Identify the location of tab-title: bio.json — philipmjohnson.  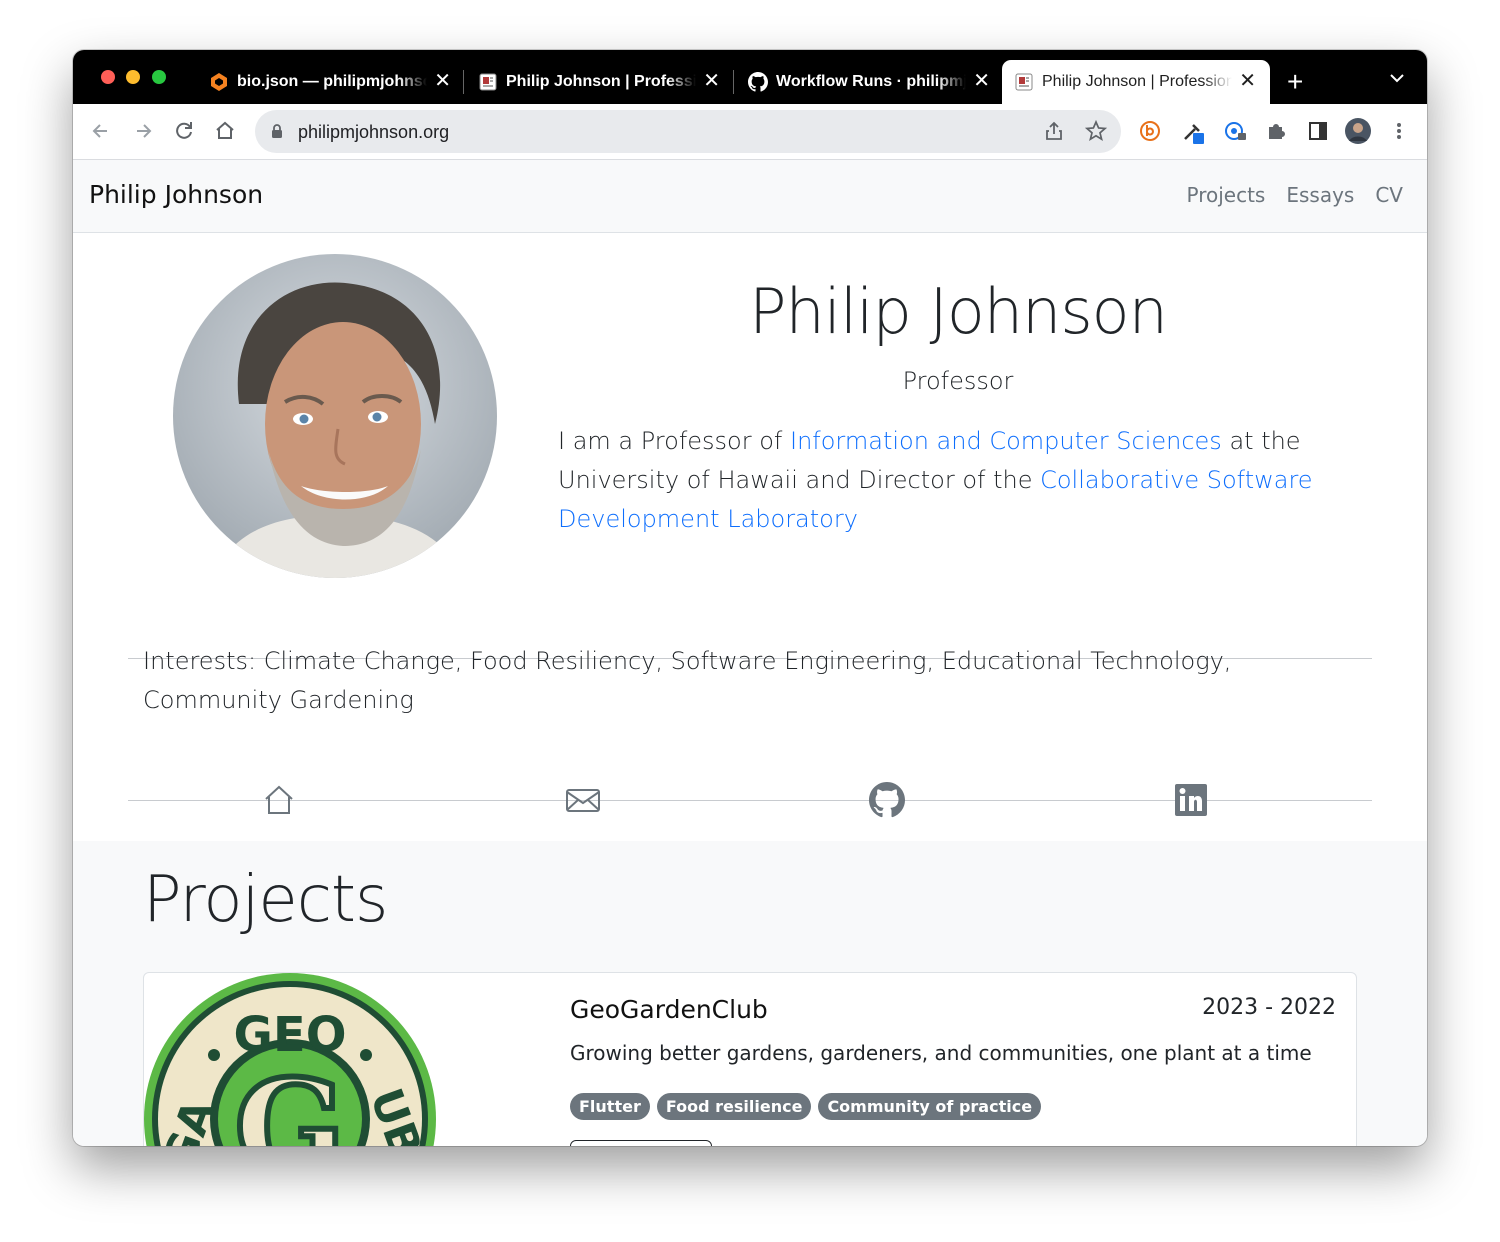
(332, 81).